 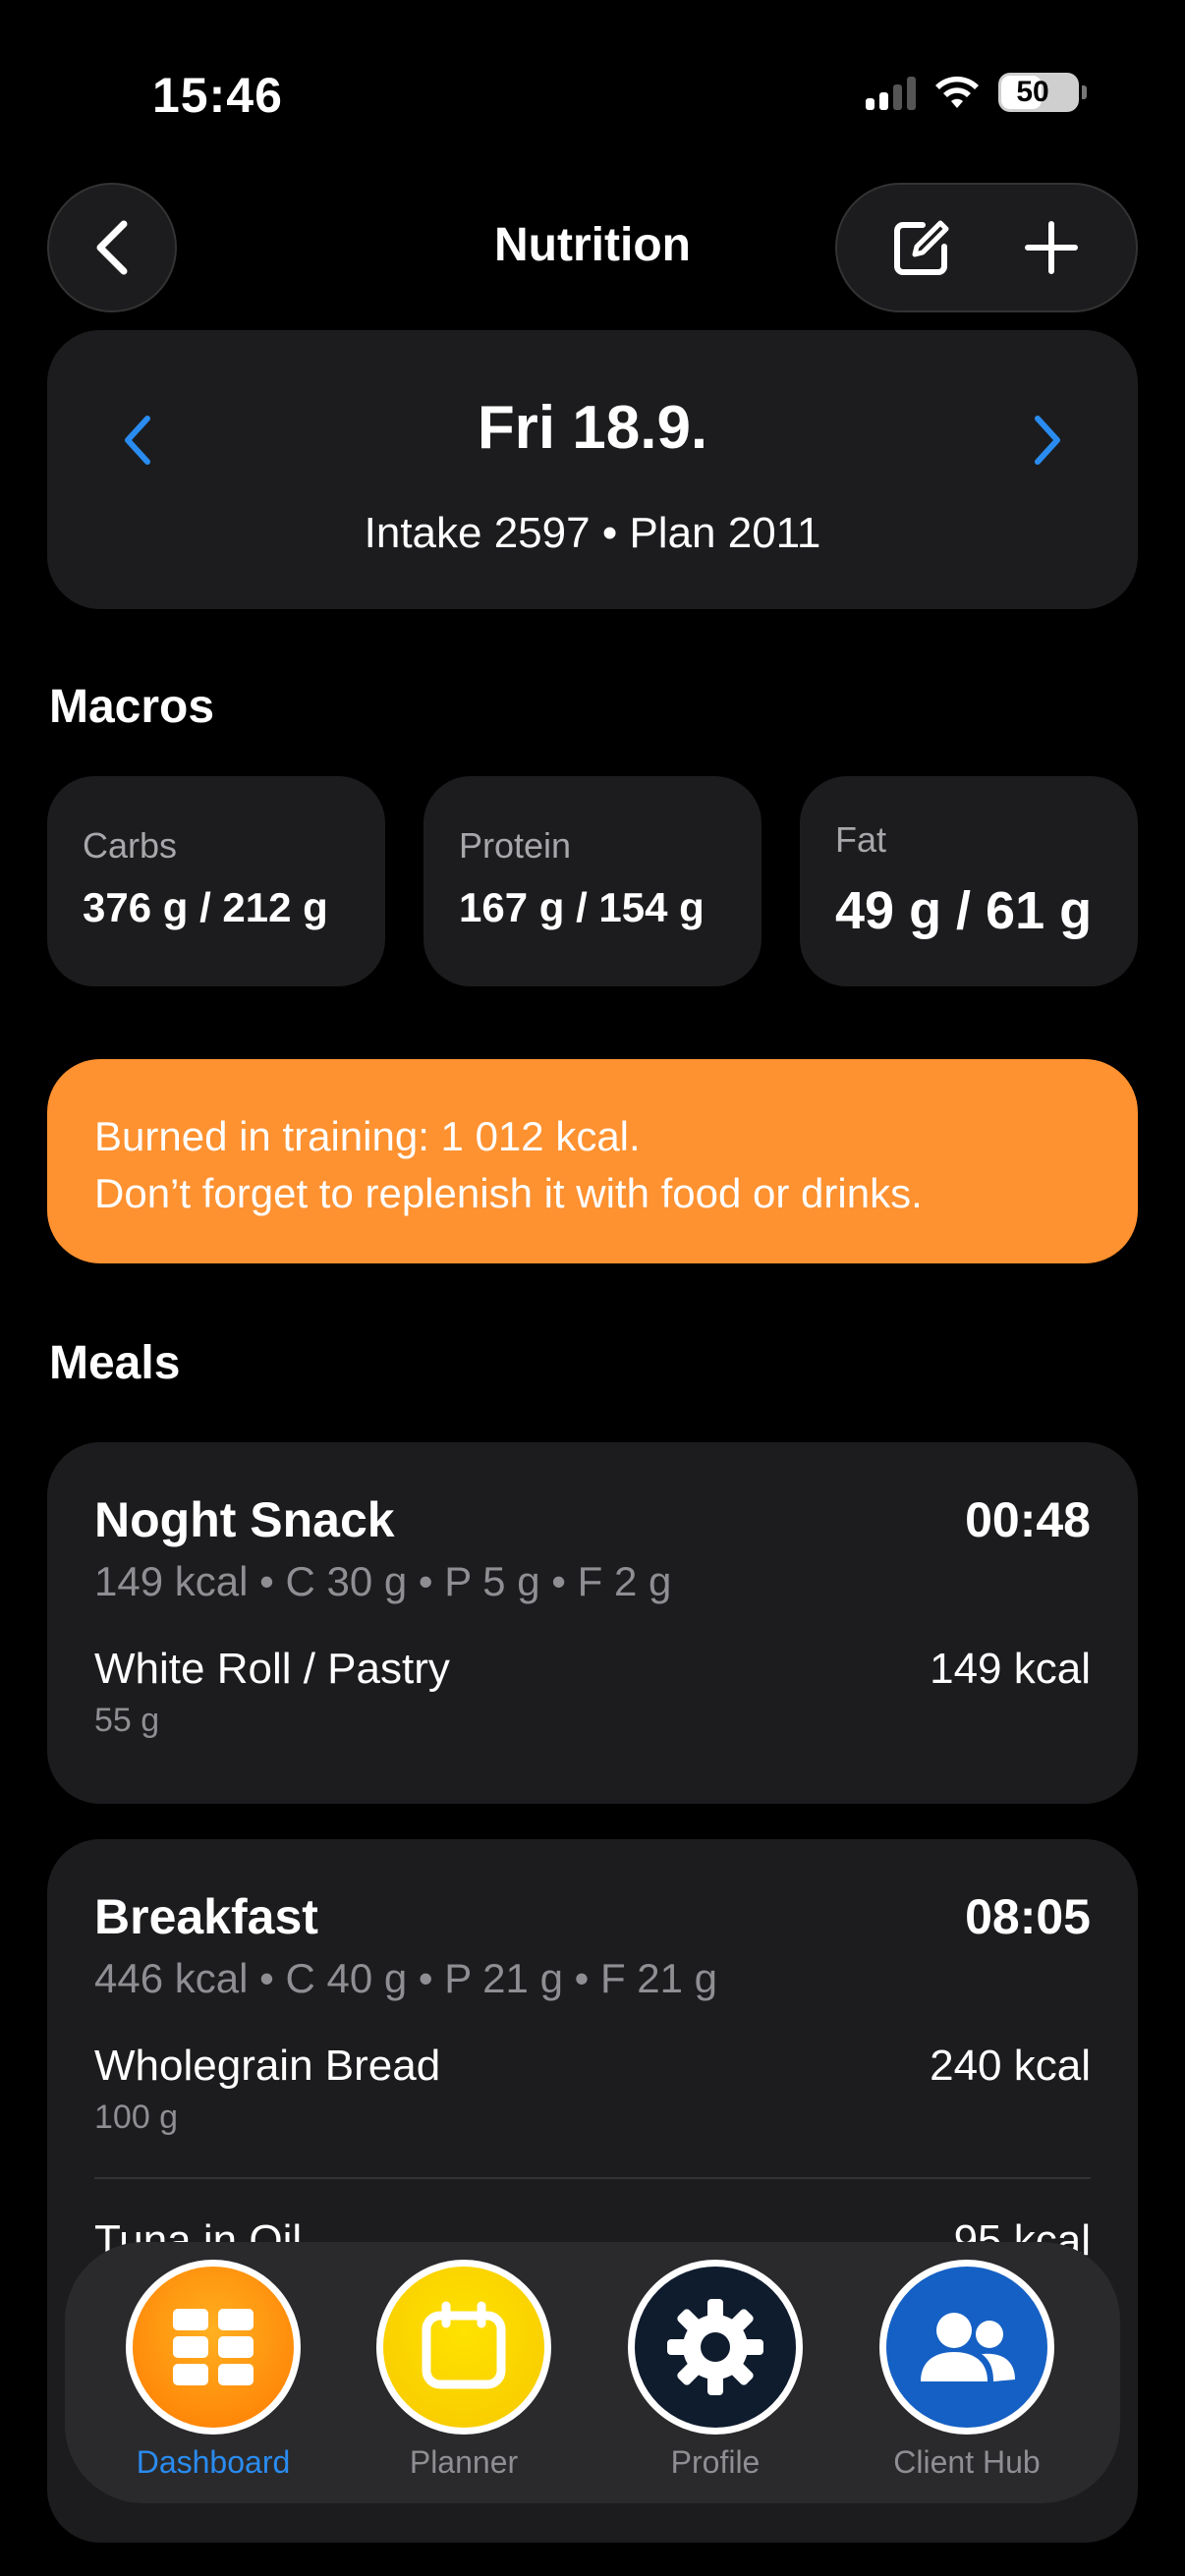 I want to click on battery-icon: 50, so click(x=1042, y=92).